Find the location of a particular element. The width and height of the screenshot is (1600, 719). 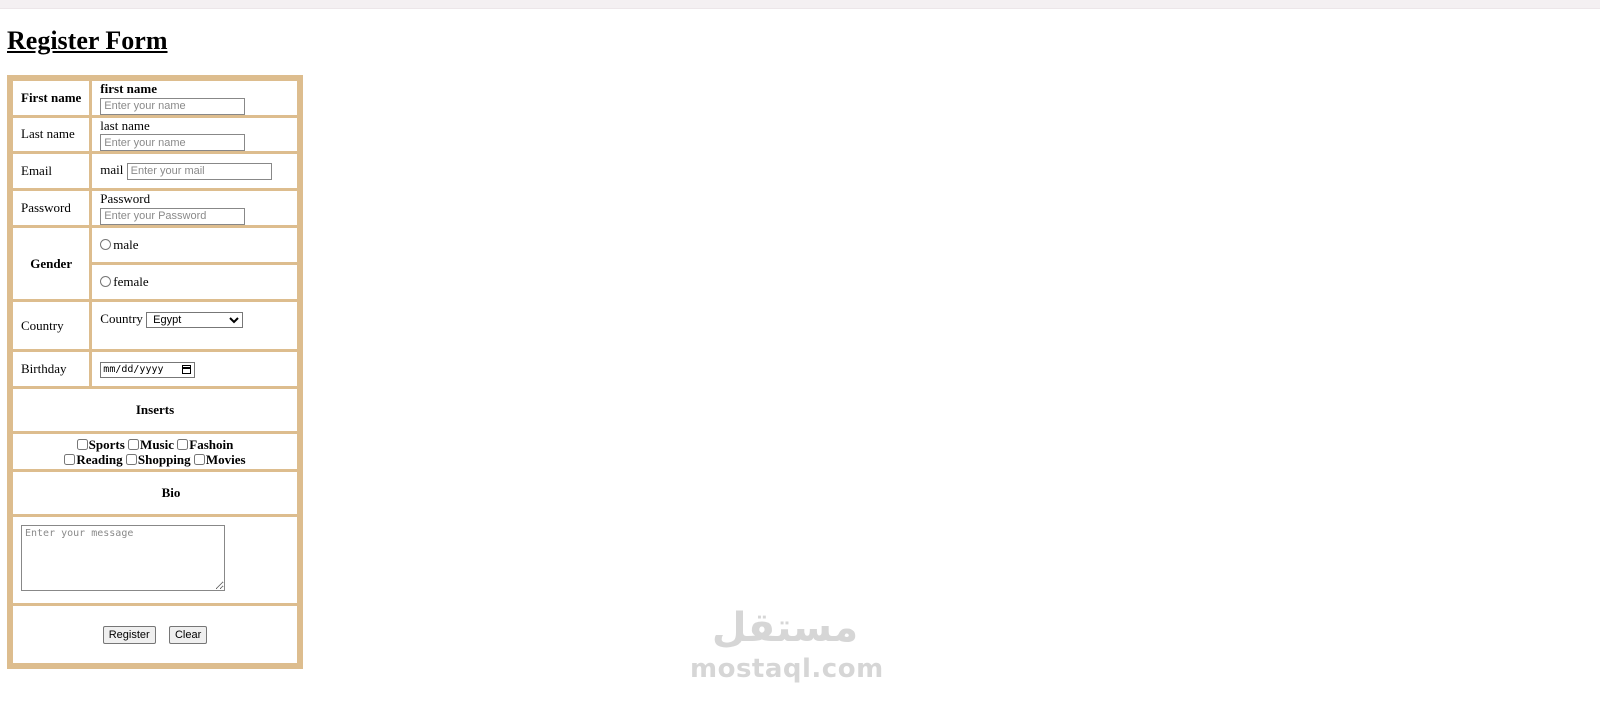

email-field-label: mail is located at coordinates (112, 170).